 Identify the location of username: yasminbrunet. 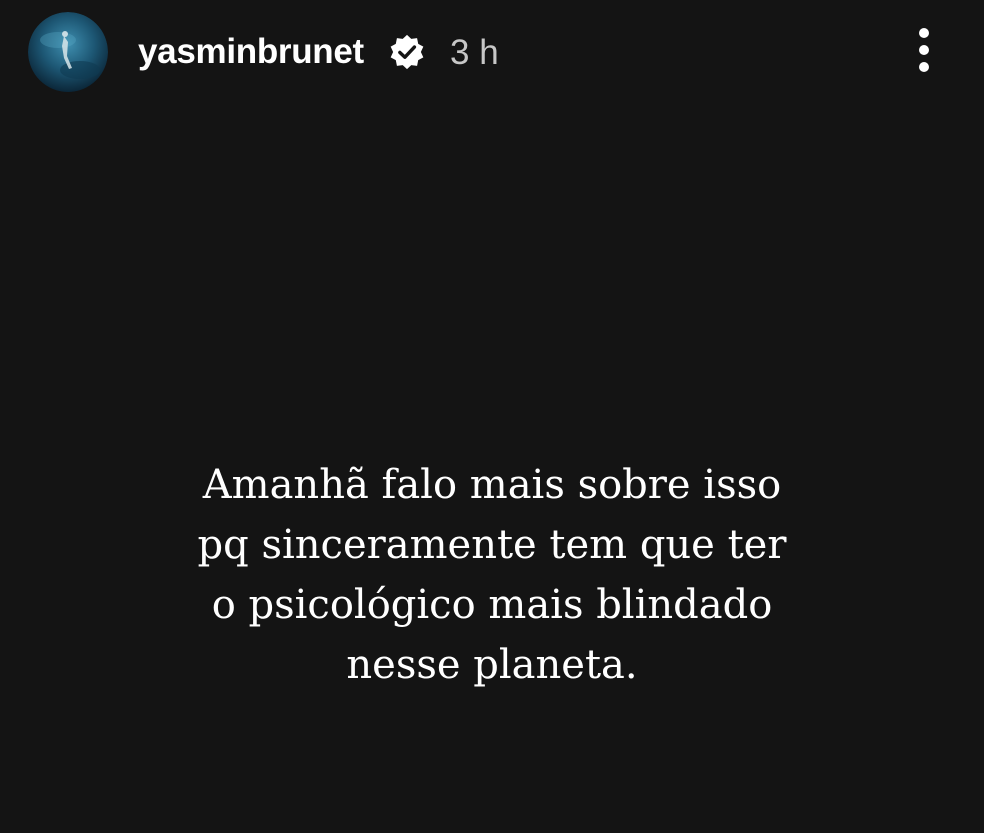
(251, 52).